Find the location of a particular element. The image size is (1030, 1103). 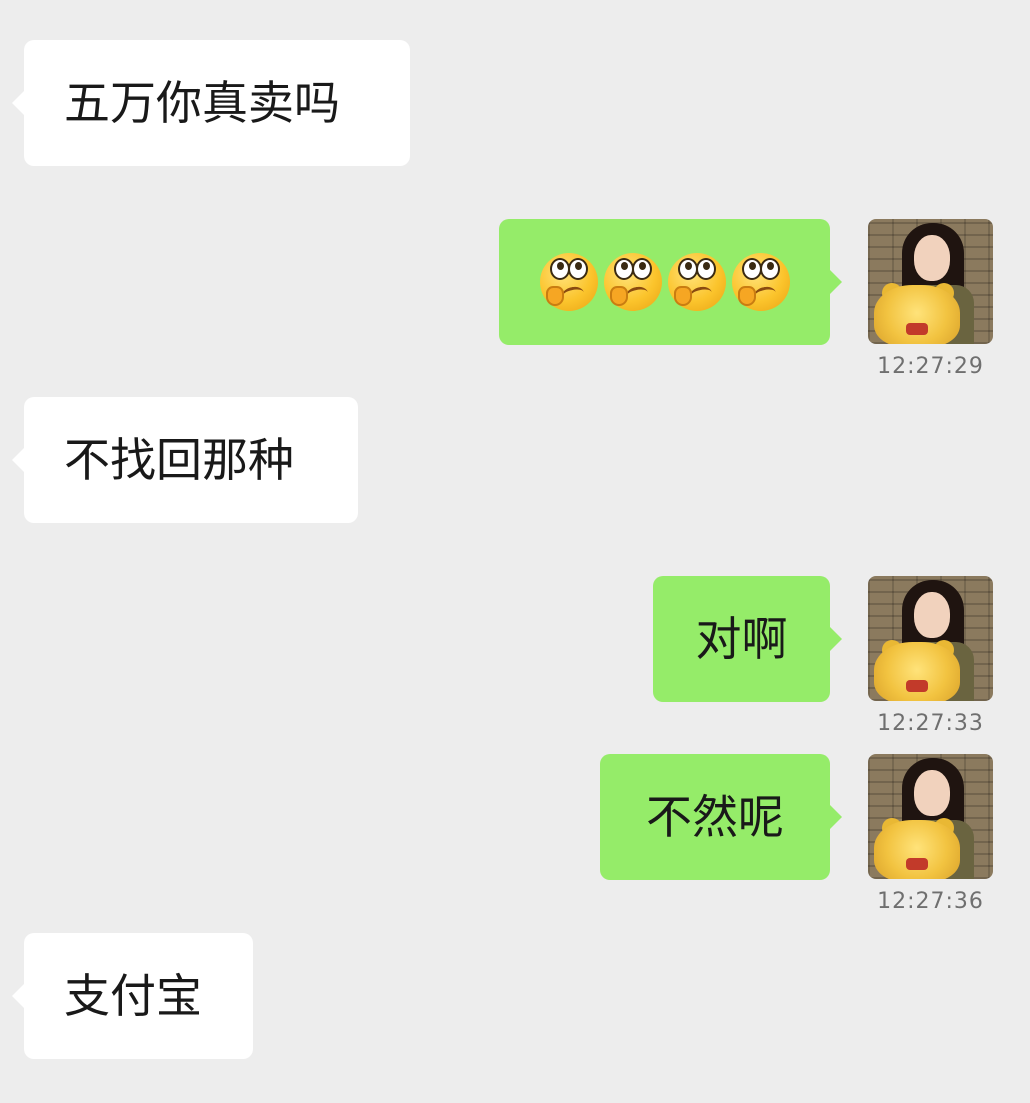

message-text: 不然呢 is located at coordinates (715, 817).